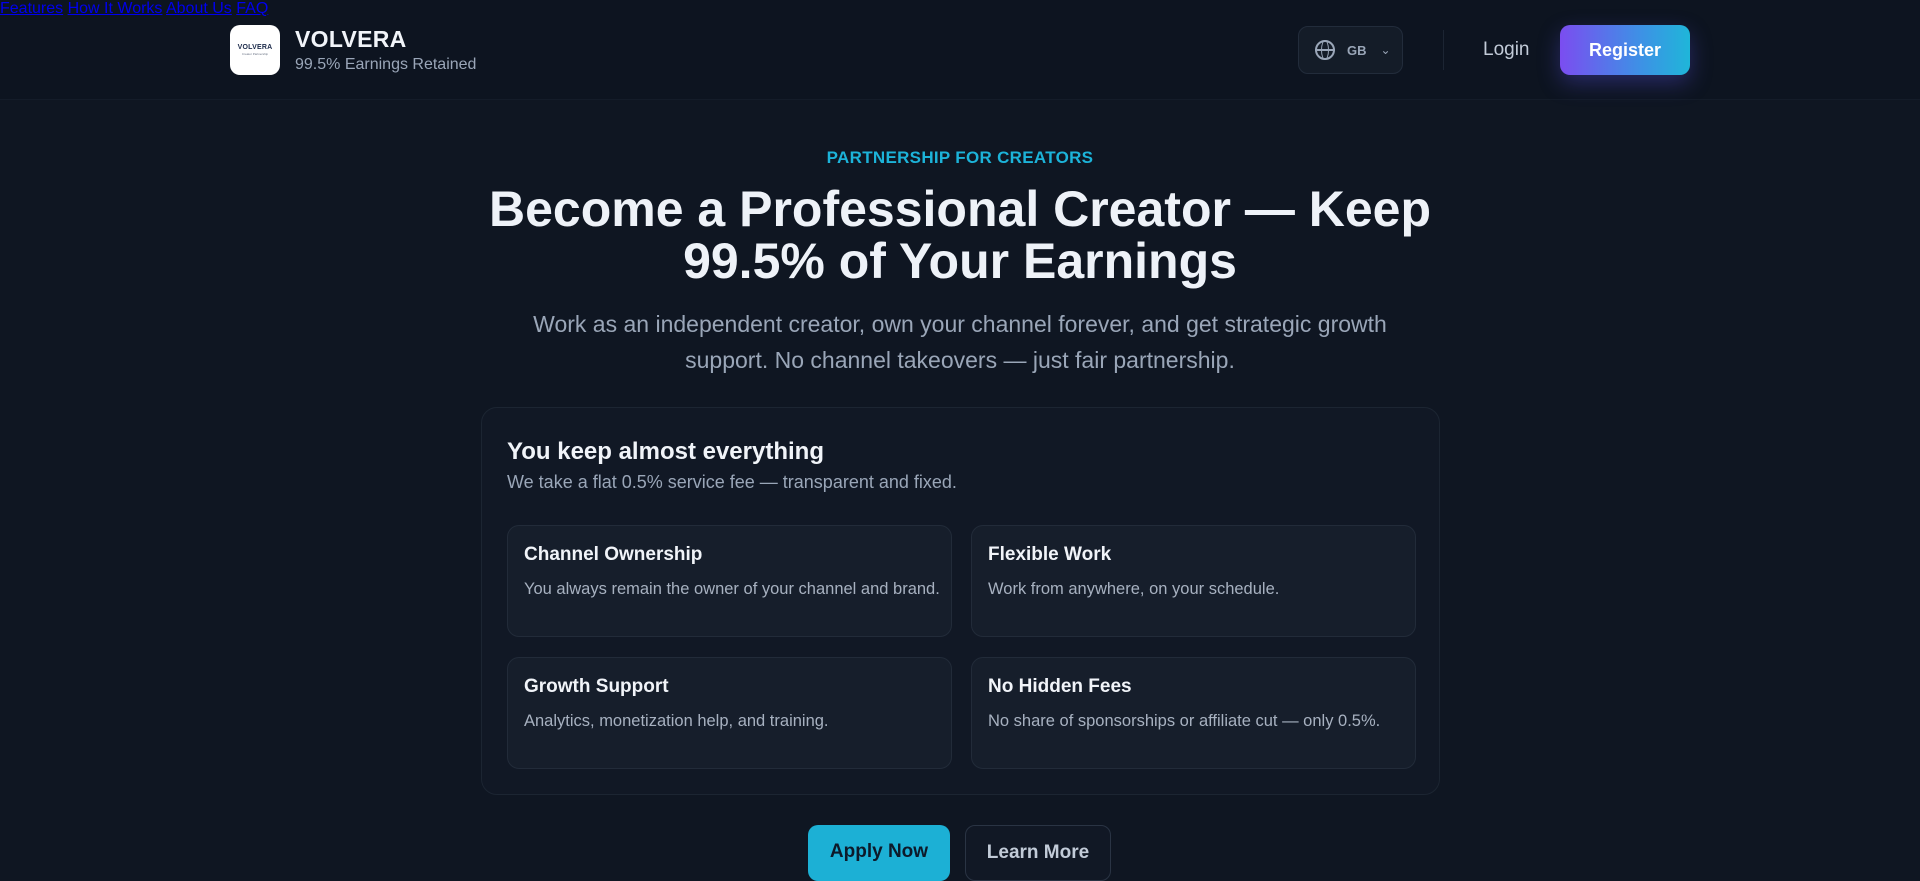 The width and height of the screenshot is (1920, 881). Describe the element at coordinates (1357, 50) in the screenshot. I see `language-code: GB` at that location.